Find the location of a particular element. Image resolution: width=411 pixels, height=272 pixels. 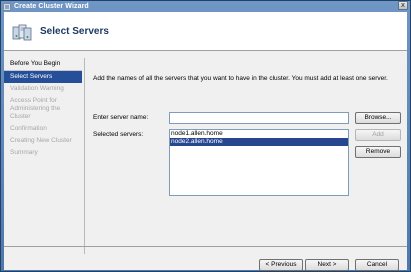

wizard-footer: < Previous Next > Cancel is located at coordinates (205, 258).